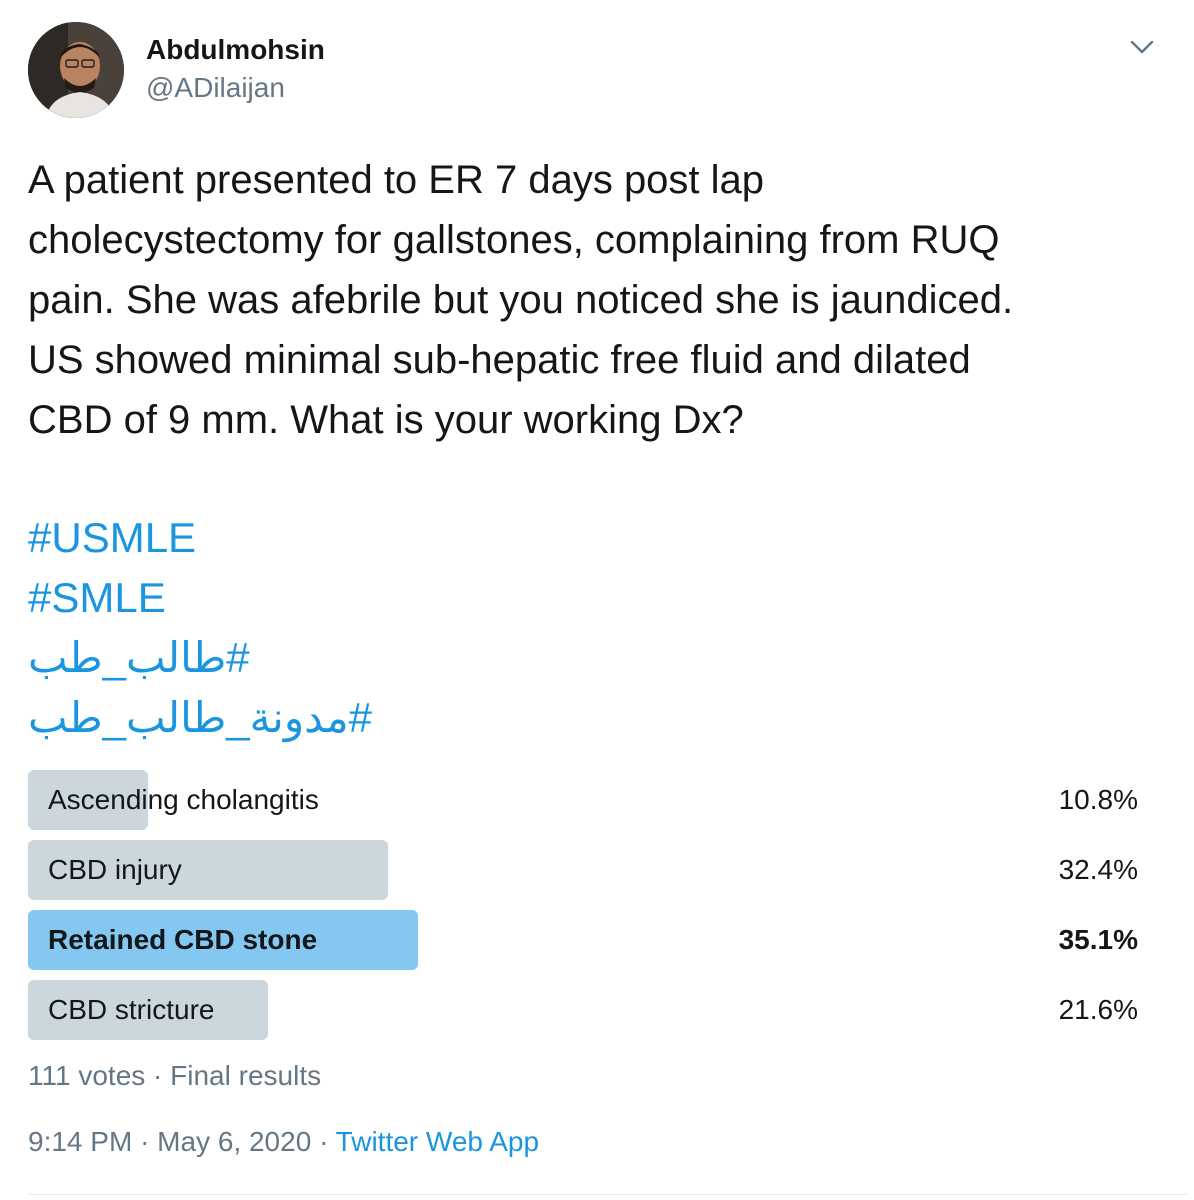 The height and width of the screenshot is (1200, 1194). Describe the element at coordinates (234, 1141) in the screenshot. I see `tweet-date: May 6, 2020` at that location.